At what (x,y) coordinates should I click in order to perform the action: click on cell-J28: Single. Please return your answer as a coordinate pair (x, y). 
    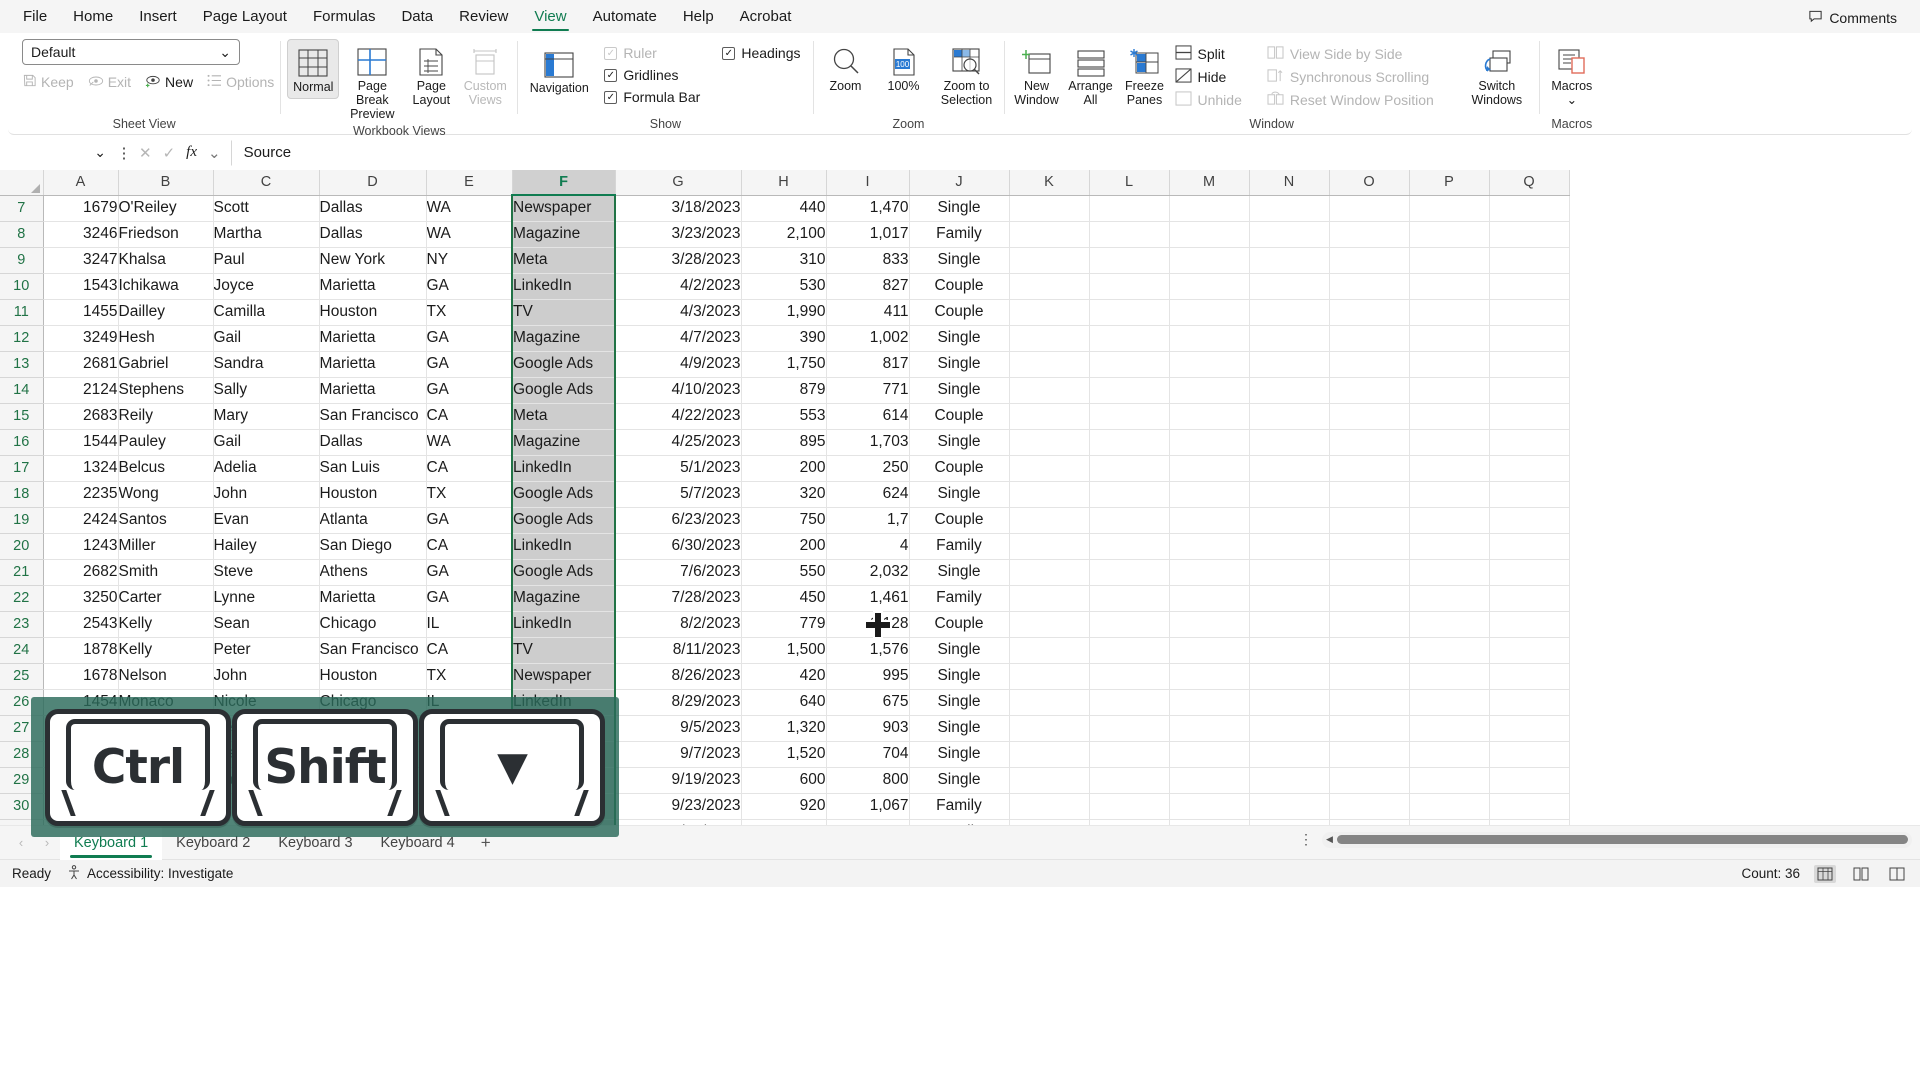
    Looking at the image, I should click on (959, 754).